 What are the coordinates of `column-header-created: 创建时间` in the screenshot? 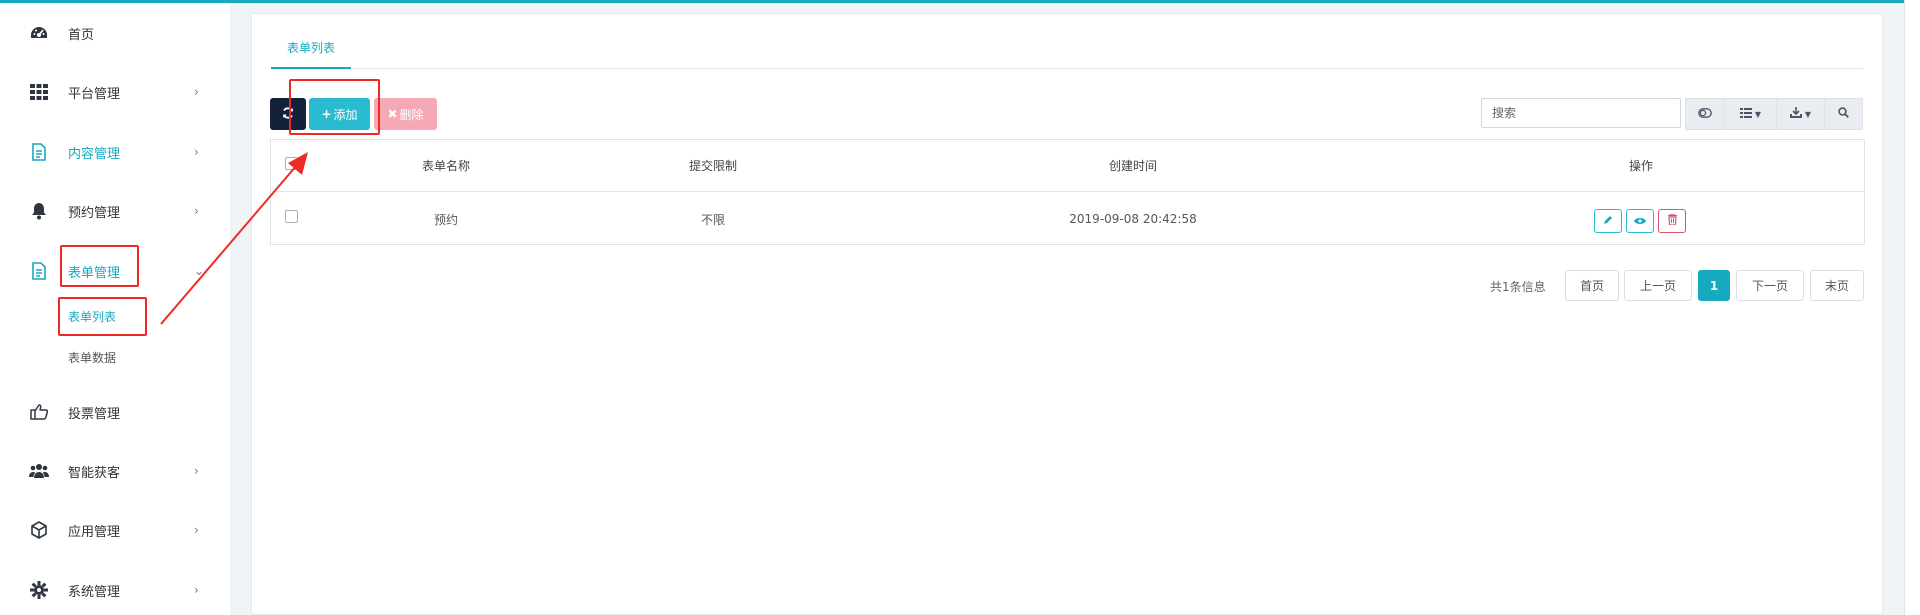 It's located at (1133, 165).